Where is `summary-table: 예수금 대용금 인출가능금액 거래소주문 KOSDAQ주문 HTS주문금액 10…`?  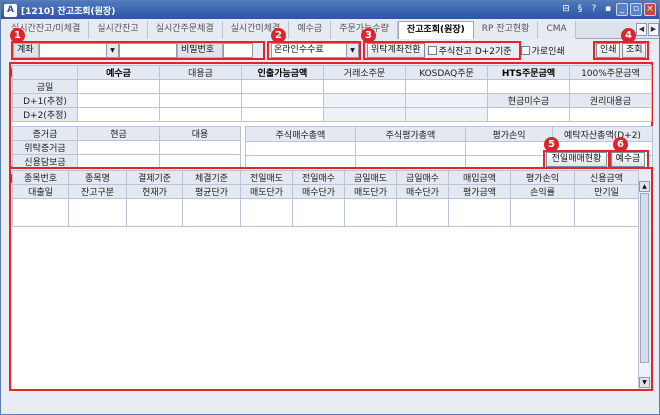
summary-table: 예수금 대용금 인출가능금액 거래소주문 KOSDAQ주문 HTS주문금액 10… is located at coordinates (332, 93).